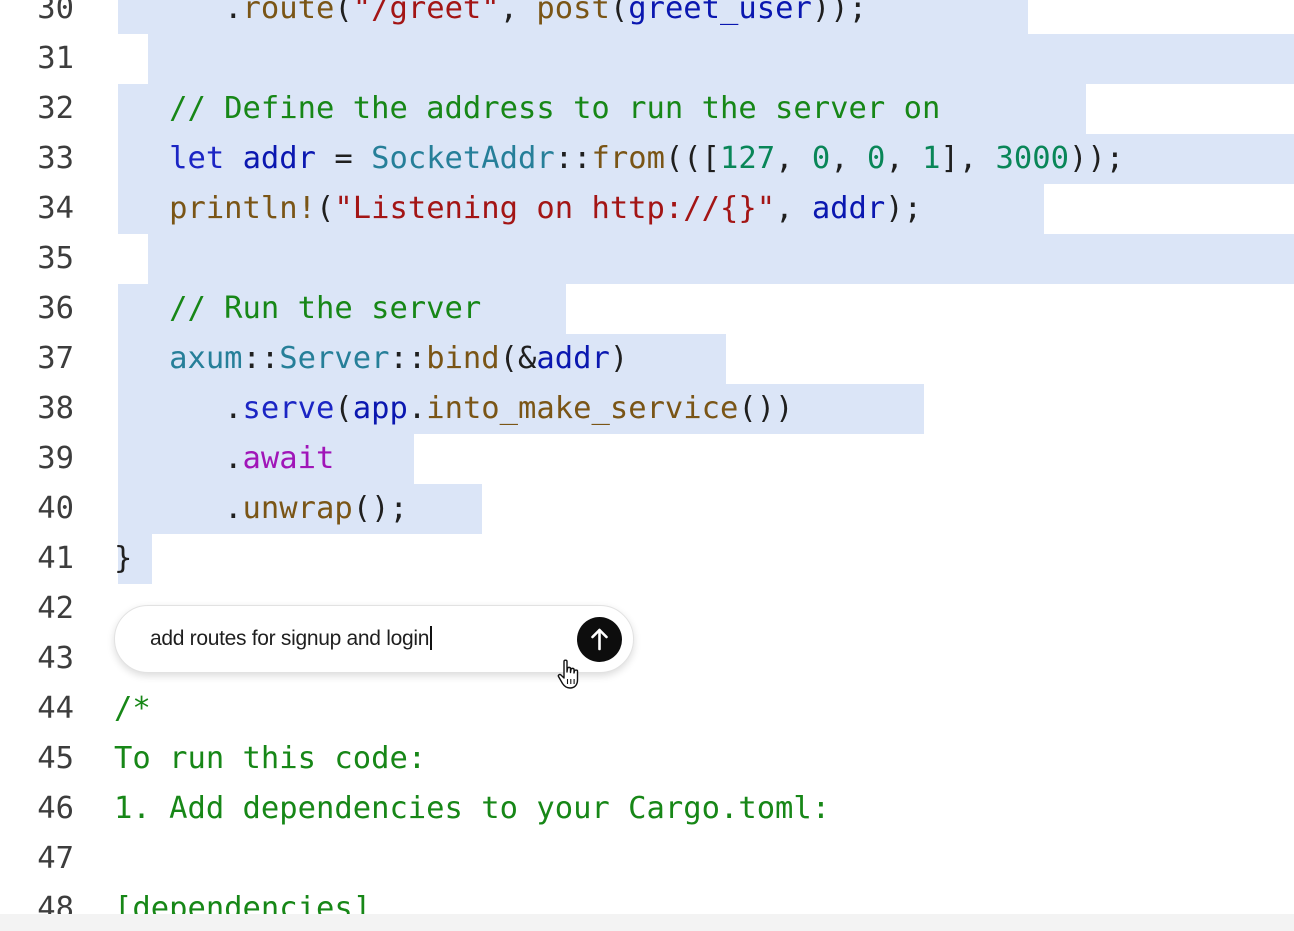 Image resolution: width=1294 pixels, height=931 pixels. I want to click on selection-highlight, so click(721, 59).